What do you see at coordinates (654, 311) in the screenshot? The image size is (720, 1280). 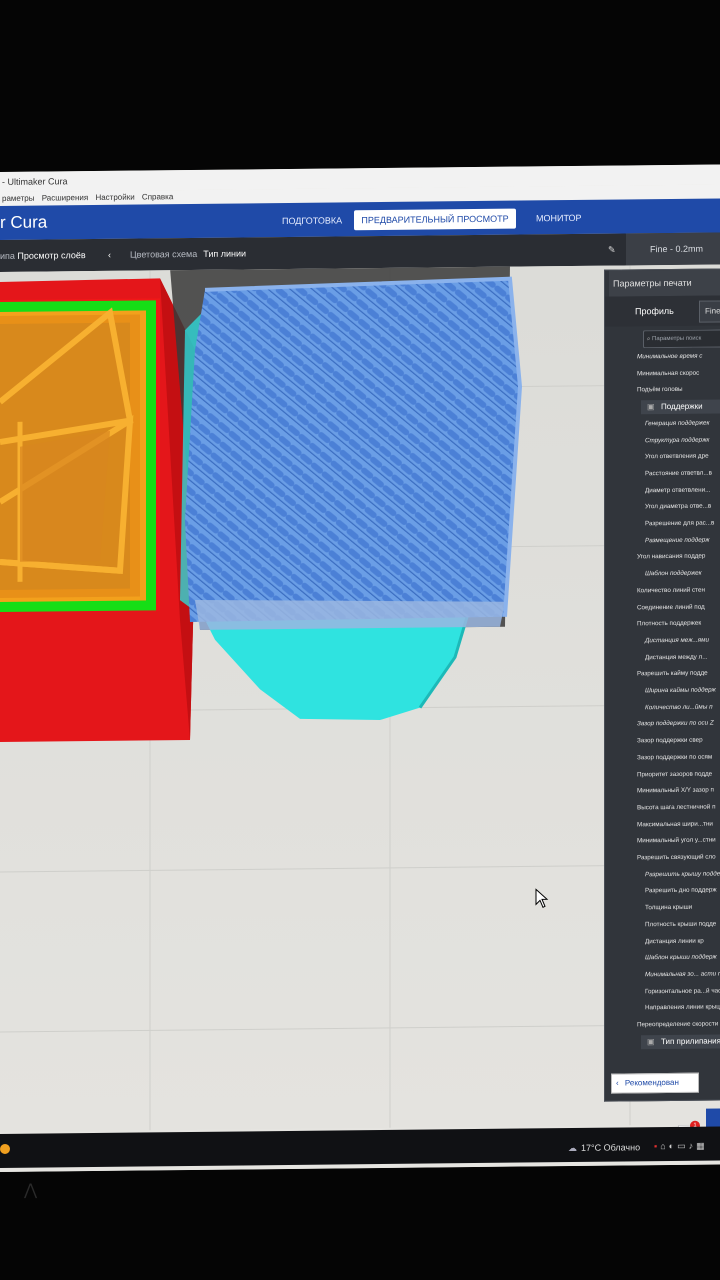 I see `profile-label: Профиль` at bounding box center [654, 311].